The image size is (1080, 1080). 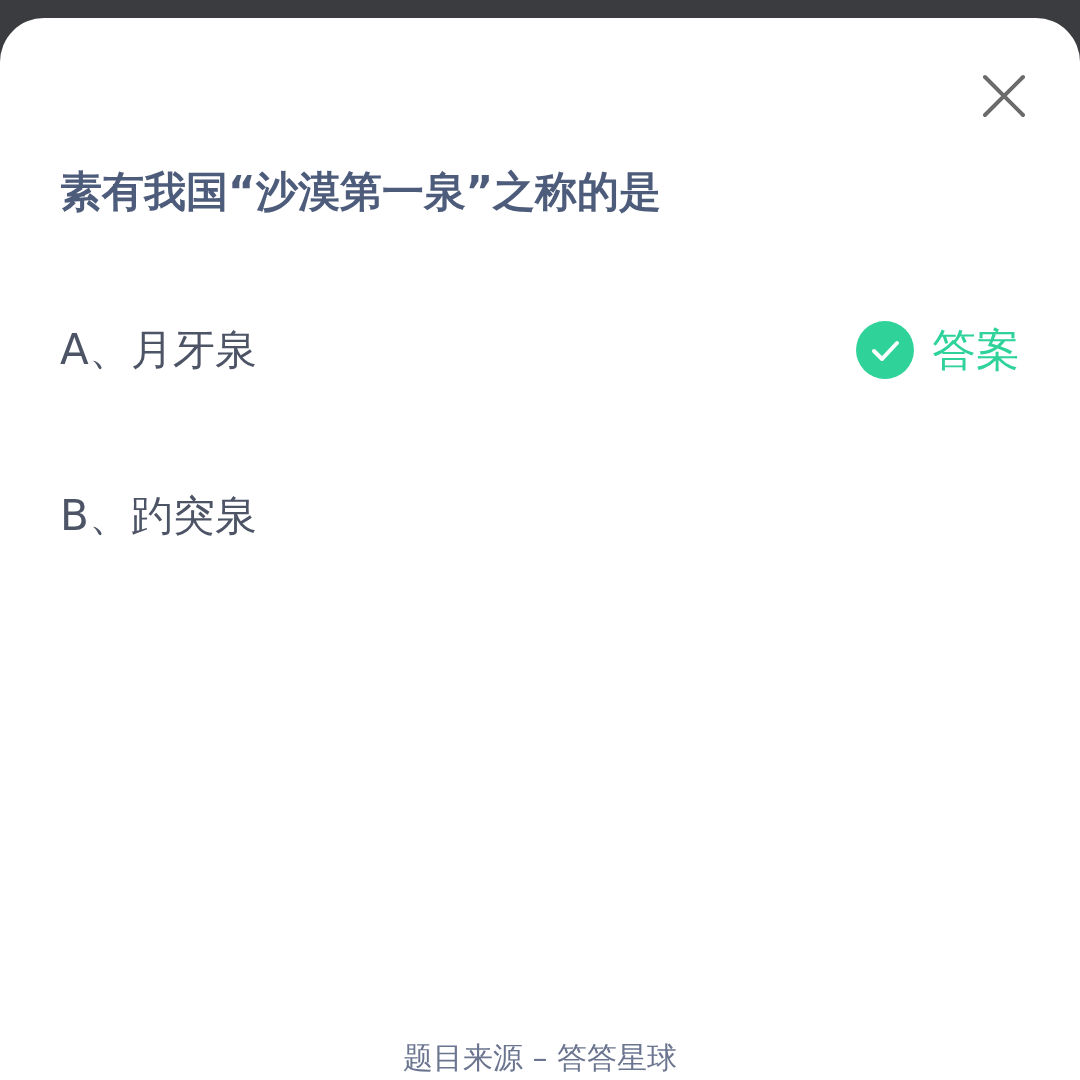 I want to click on close-icon, so click(x=1004, y=96).